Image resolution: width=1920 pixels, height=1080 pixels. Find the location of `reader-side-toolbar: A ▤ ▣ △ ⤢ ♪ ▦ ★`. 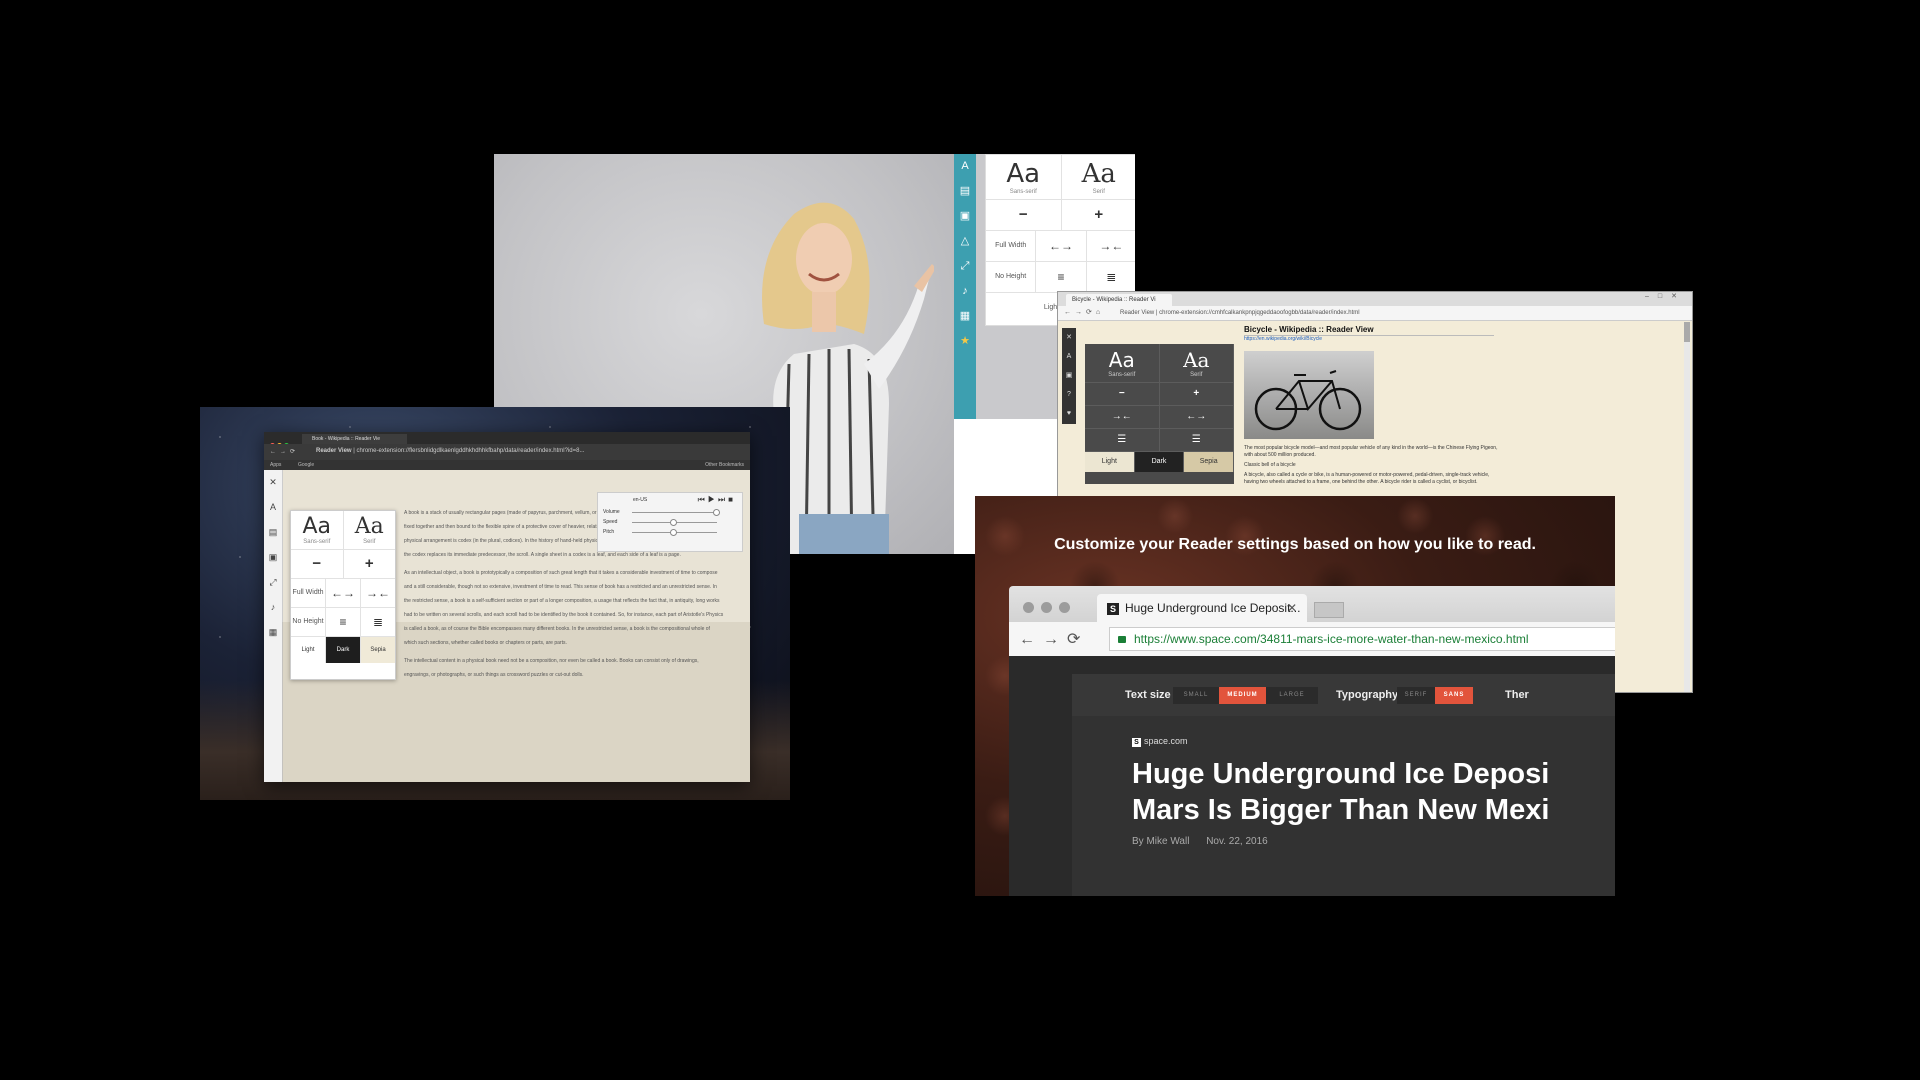

reader-side-toolbar: A ▤ ▣ △ ⤢ ♪ ▦ ★ is located at coordinates (965, 286).